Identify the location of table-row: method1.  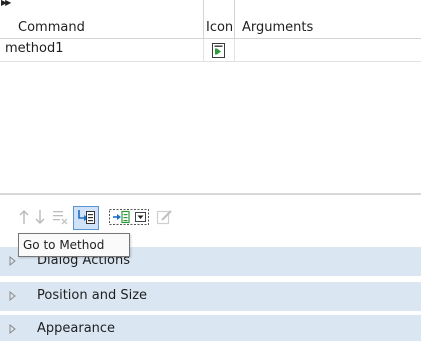
(210, 50).